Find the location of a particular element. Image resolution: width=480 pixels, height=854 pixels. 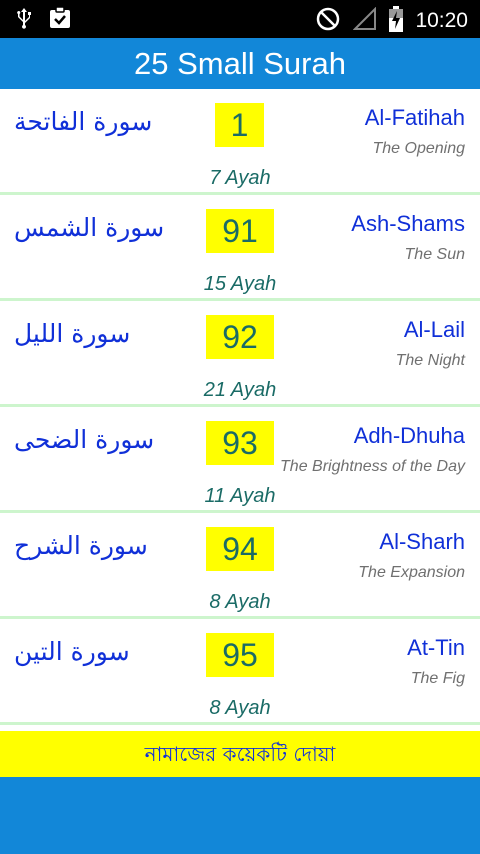

ayah-count: 11 Ayah is located at coordinates (240, 496).